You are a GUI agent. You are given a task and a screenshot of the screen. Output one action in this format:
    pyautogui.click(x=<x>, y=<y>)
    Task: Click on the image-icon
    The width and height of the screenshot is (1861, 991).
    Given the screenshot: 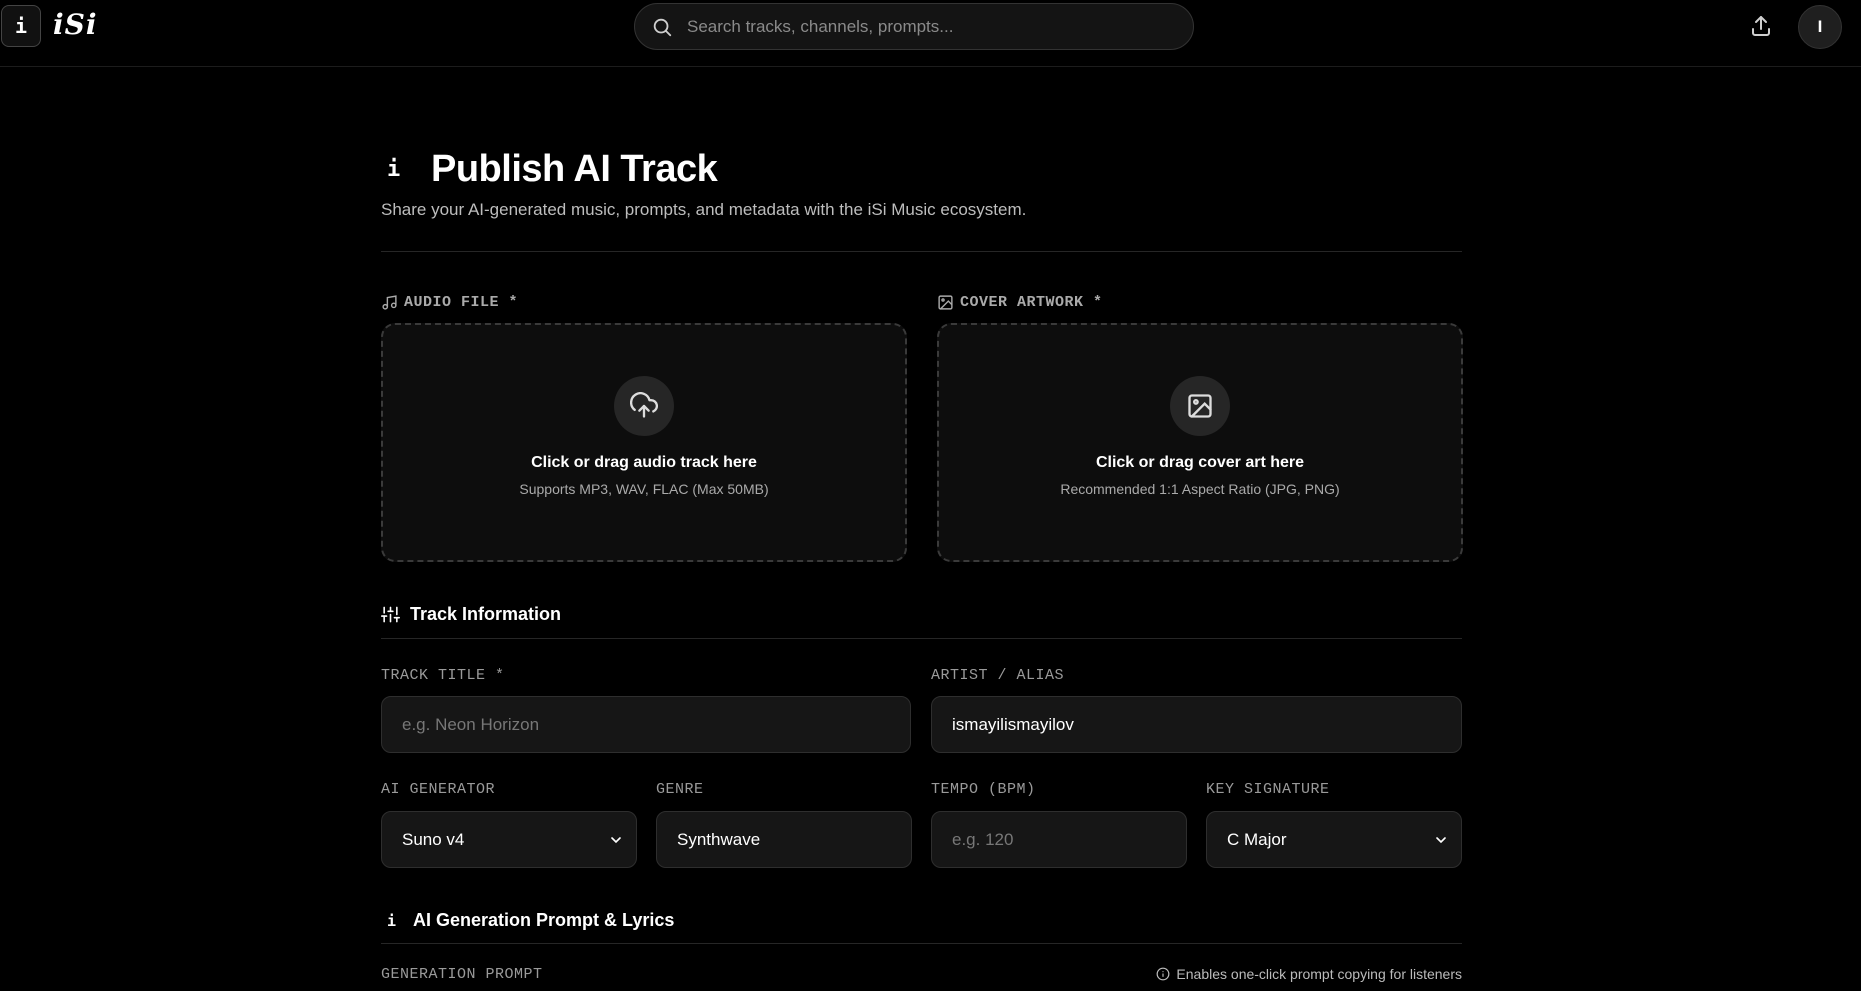 What is the action you would take?
    pyautogui.click(x=945, y=302)
    